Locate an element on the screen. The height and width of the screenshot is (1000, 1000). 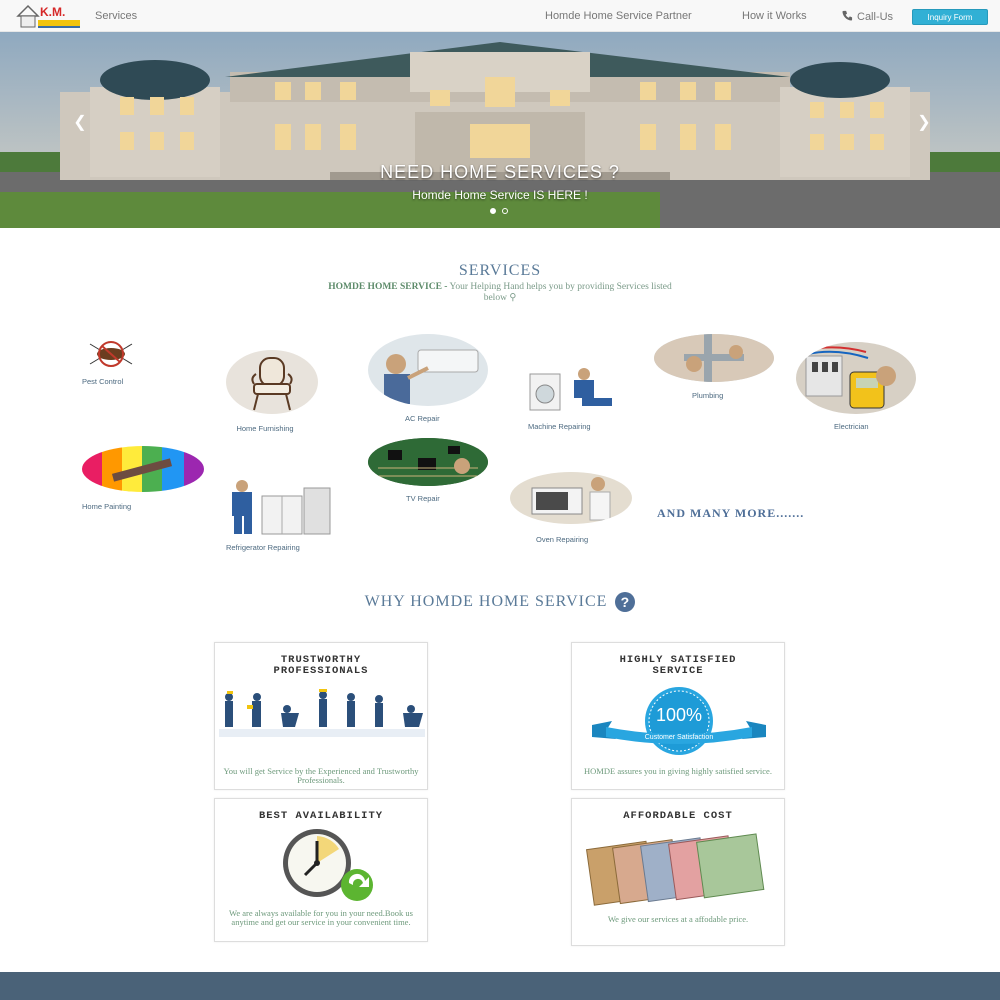
clock-icon is located at coordinates (328, 865).